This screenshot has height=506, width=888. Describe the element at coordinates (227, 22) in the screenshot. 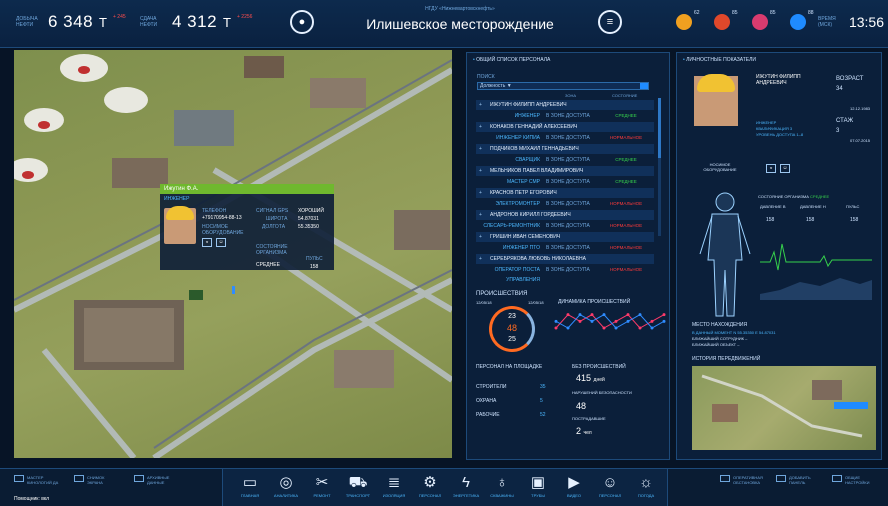

I see `stat-unit: Т` at that location.